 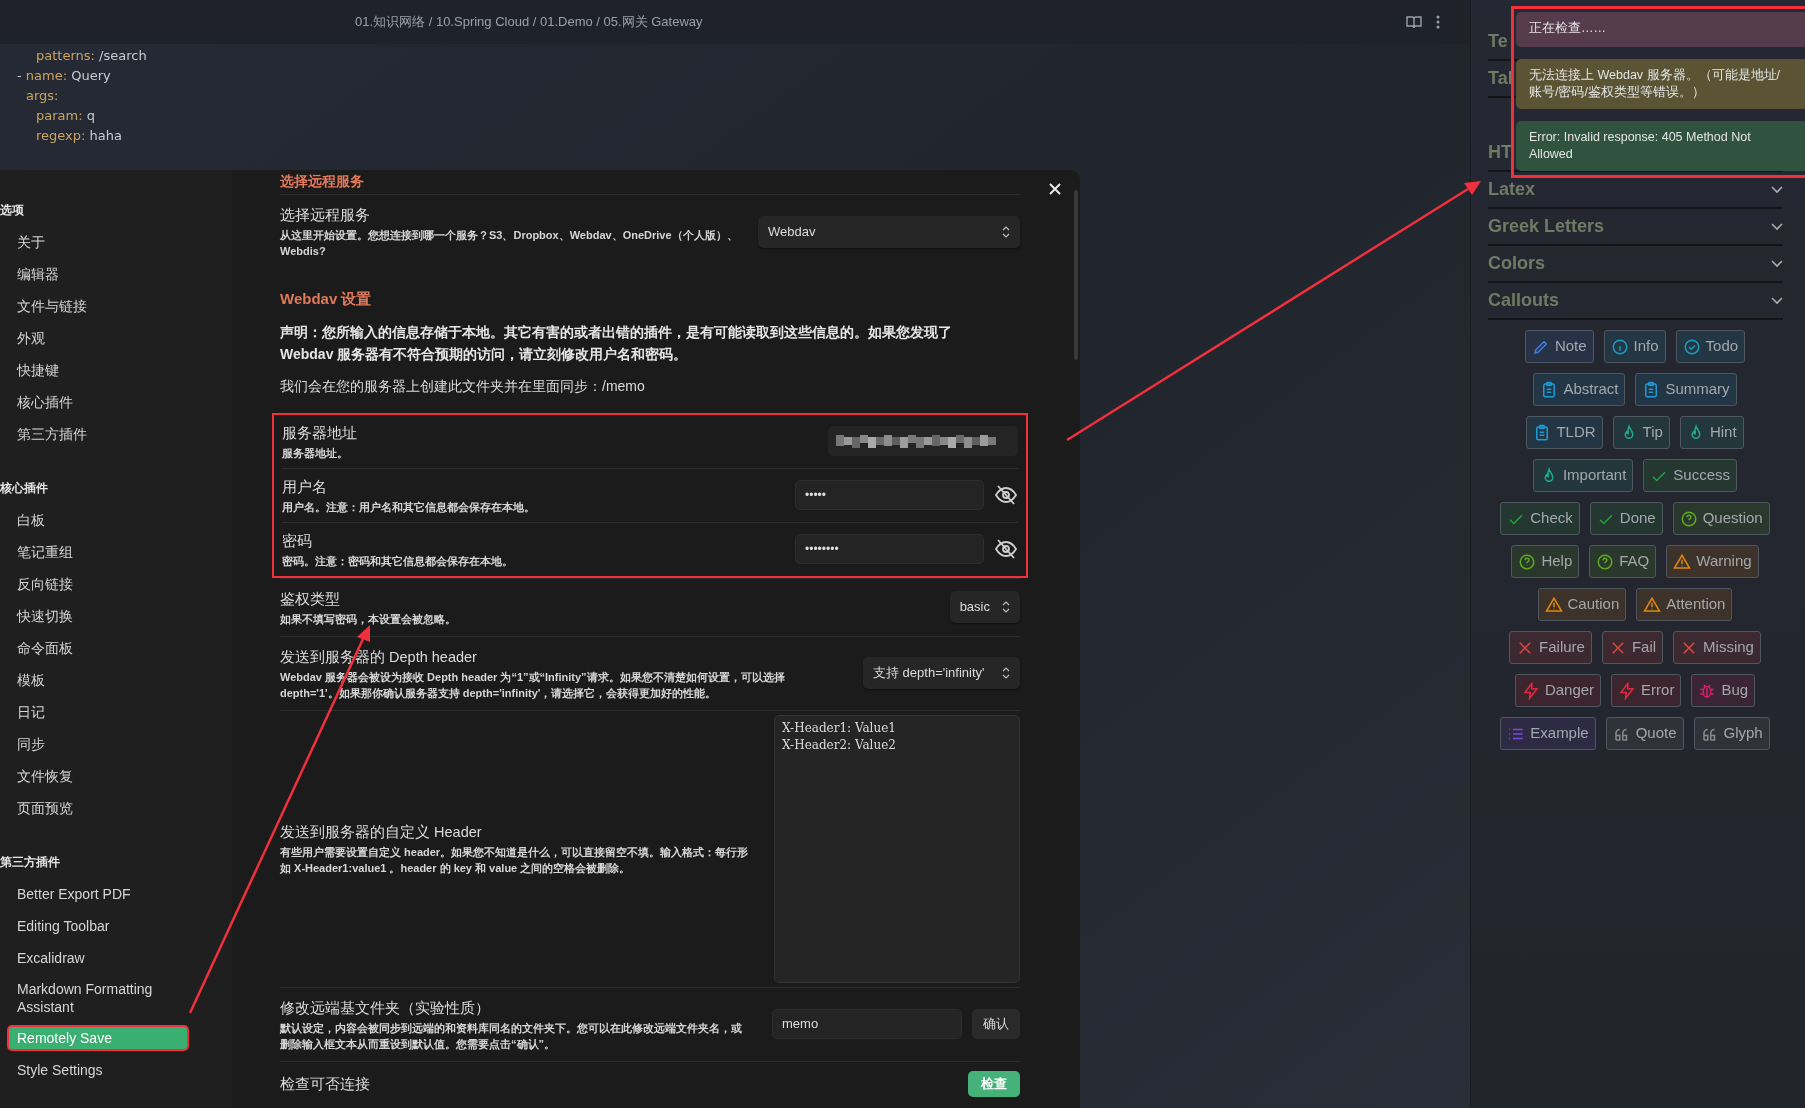 What do you see at coordinates (1646, 690) in the screenshot?
I see `callout-button: Error` at bounding box center [1646, 690].